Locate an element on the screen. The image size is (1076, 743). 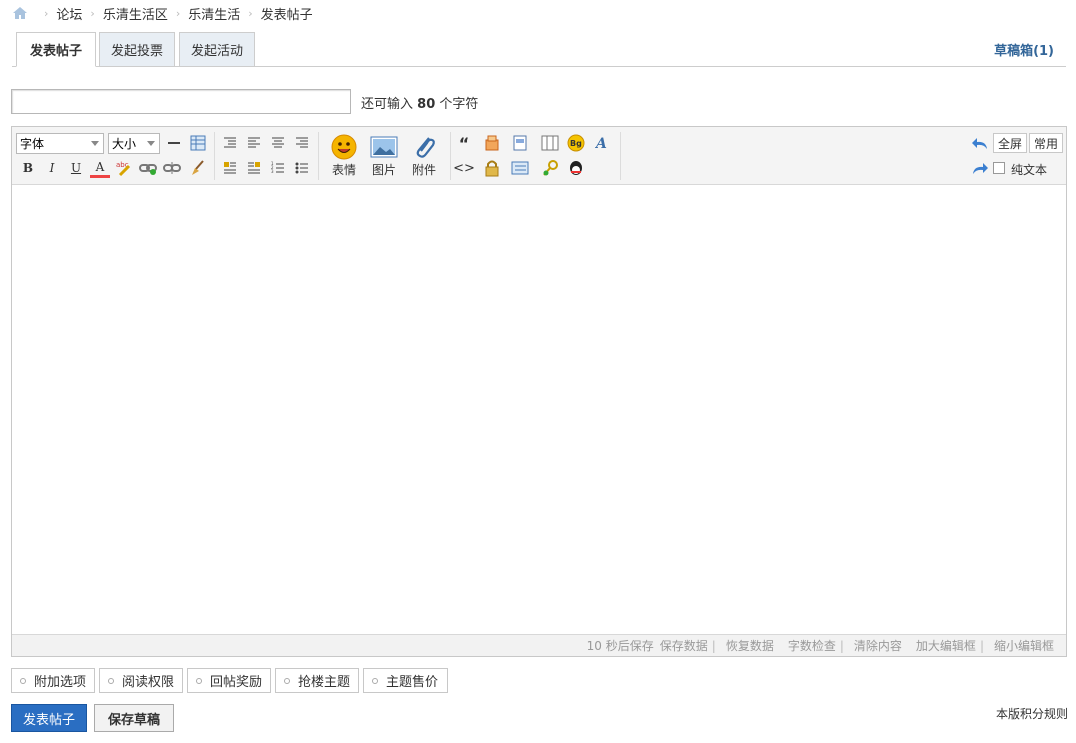
index-icon is located at coordinates (520, 168).